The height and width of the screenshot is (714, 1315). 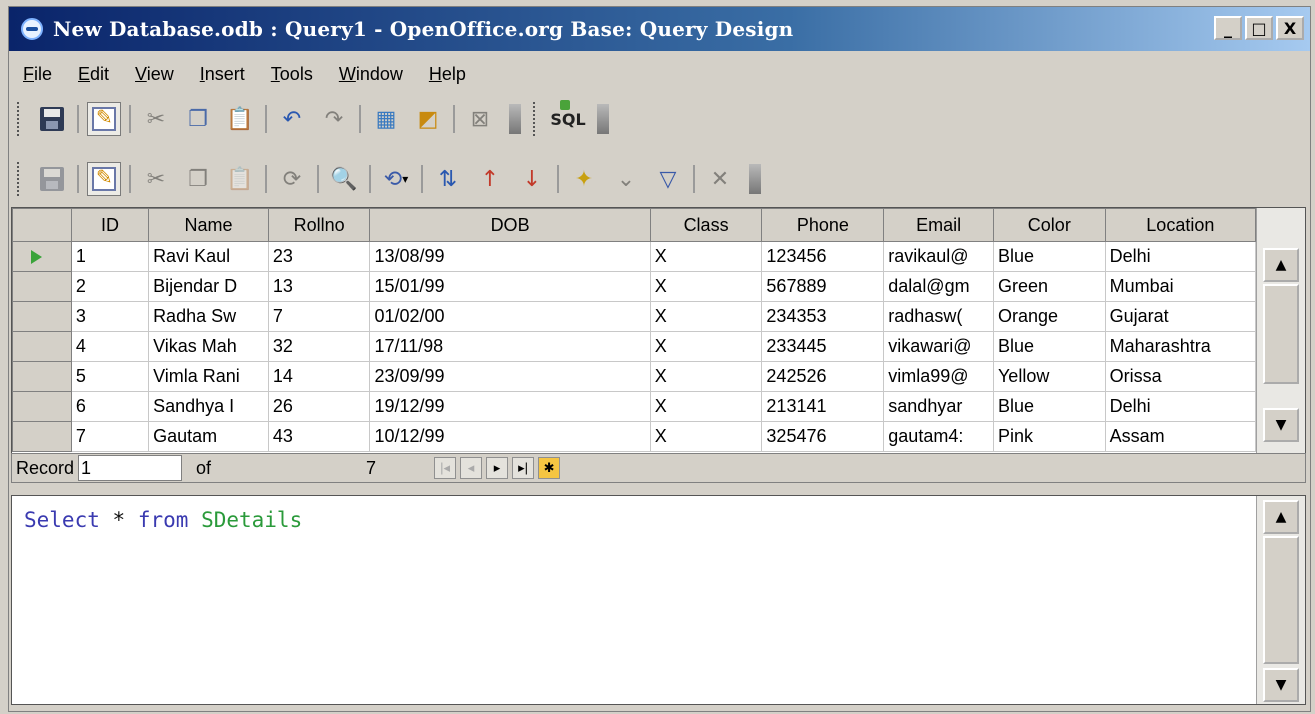 I want to click on scroll-up-button: ▲, so click(x=1281, y=517).